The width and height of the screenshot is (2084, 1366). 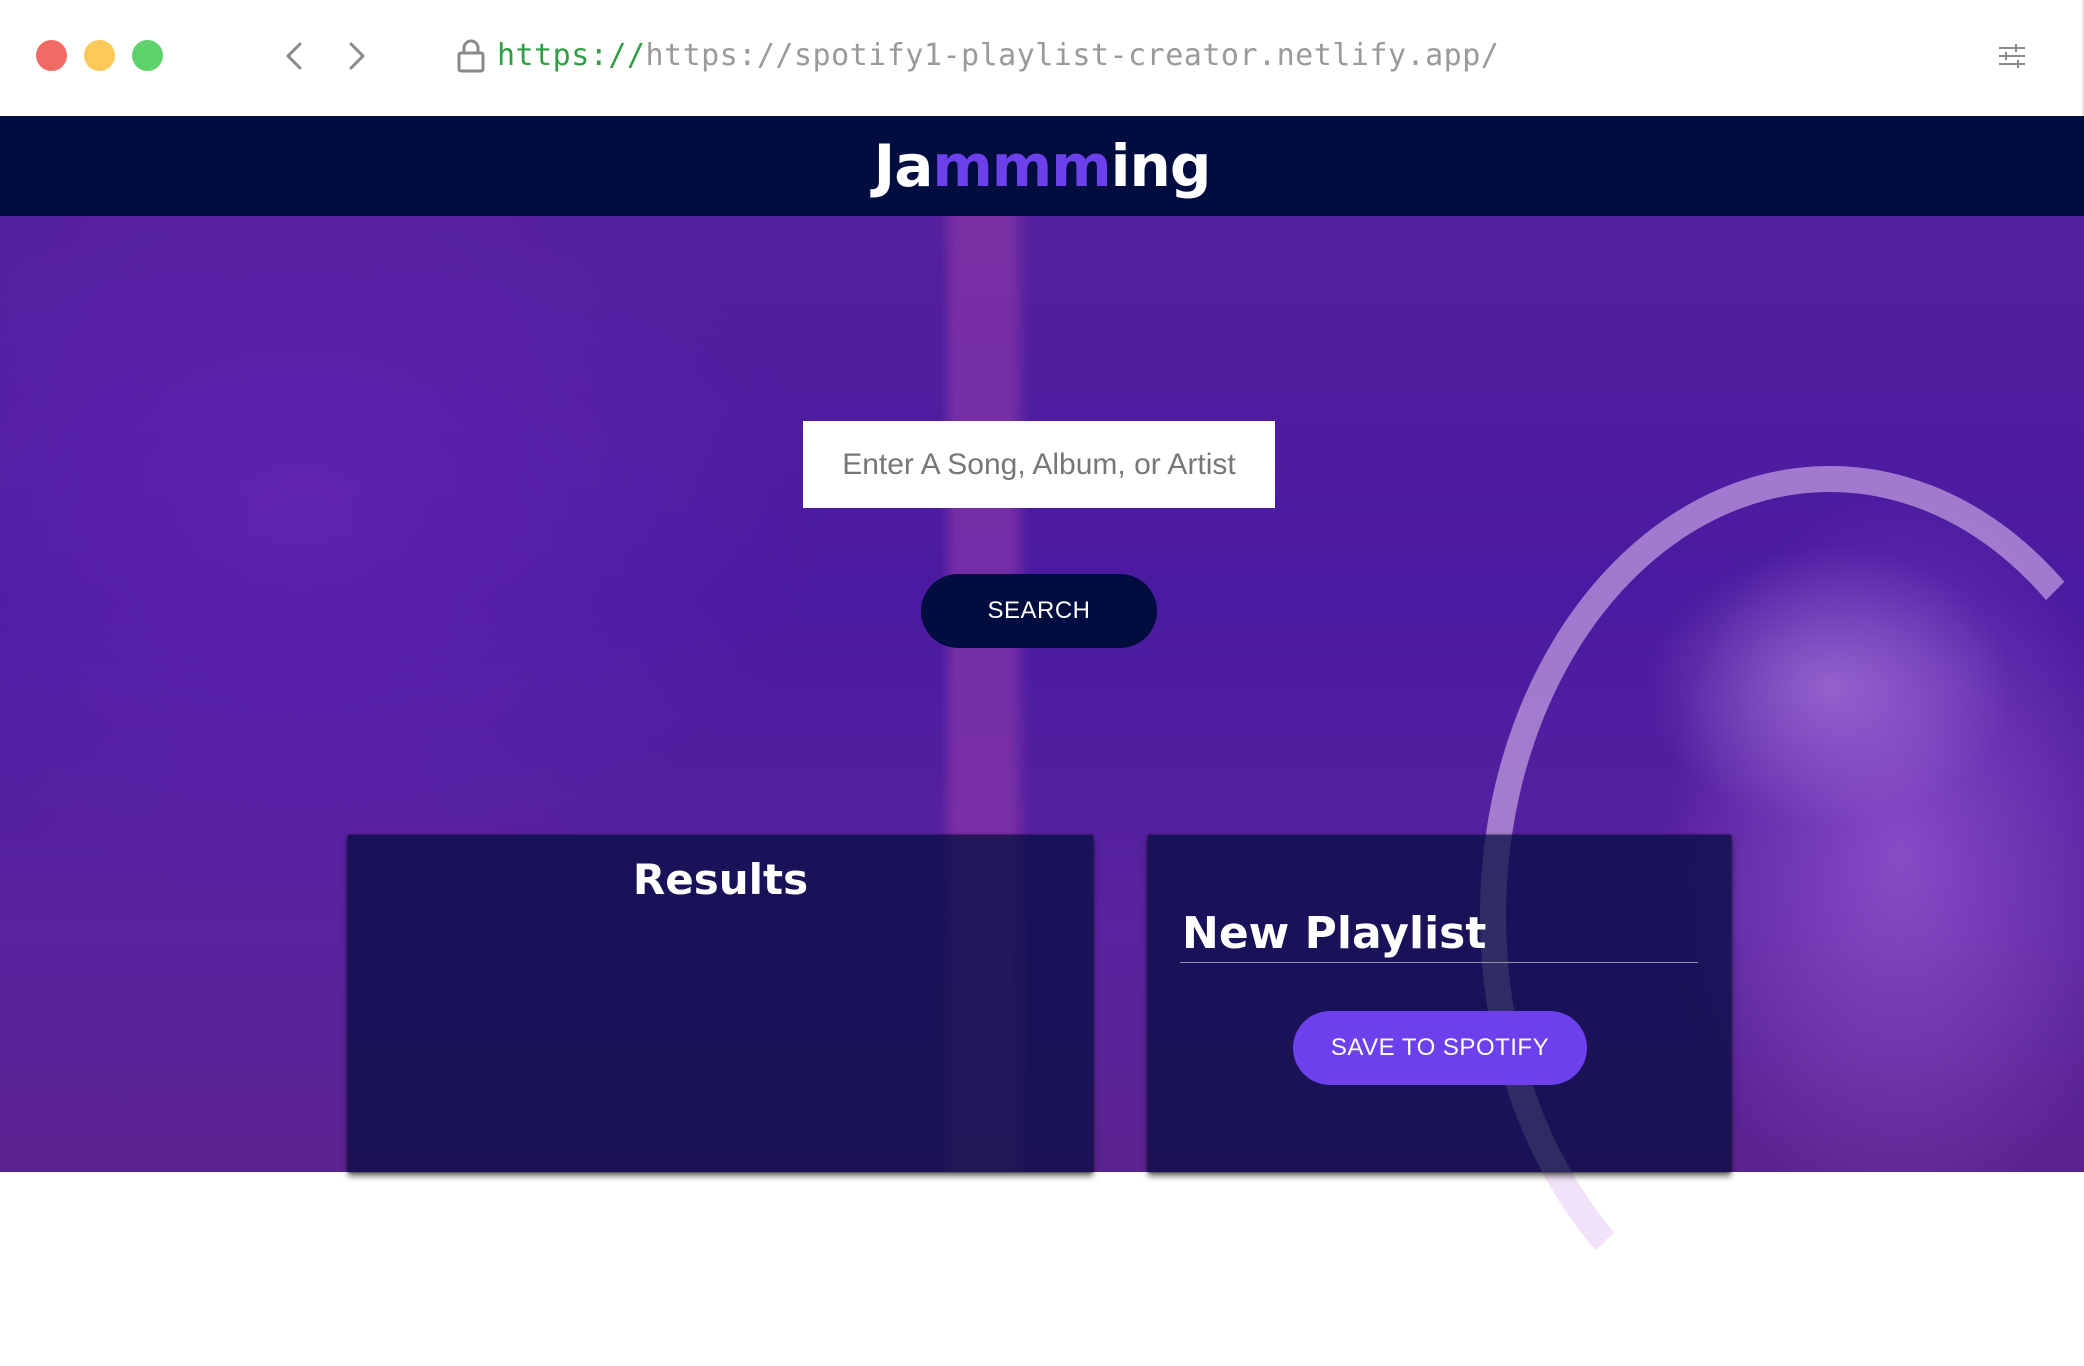 What do you see at coordinates (295, 56) in the screenshot?
I see `chevron-left-icon` at bounding box center [295, 56].